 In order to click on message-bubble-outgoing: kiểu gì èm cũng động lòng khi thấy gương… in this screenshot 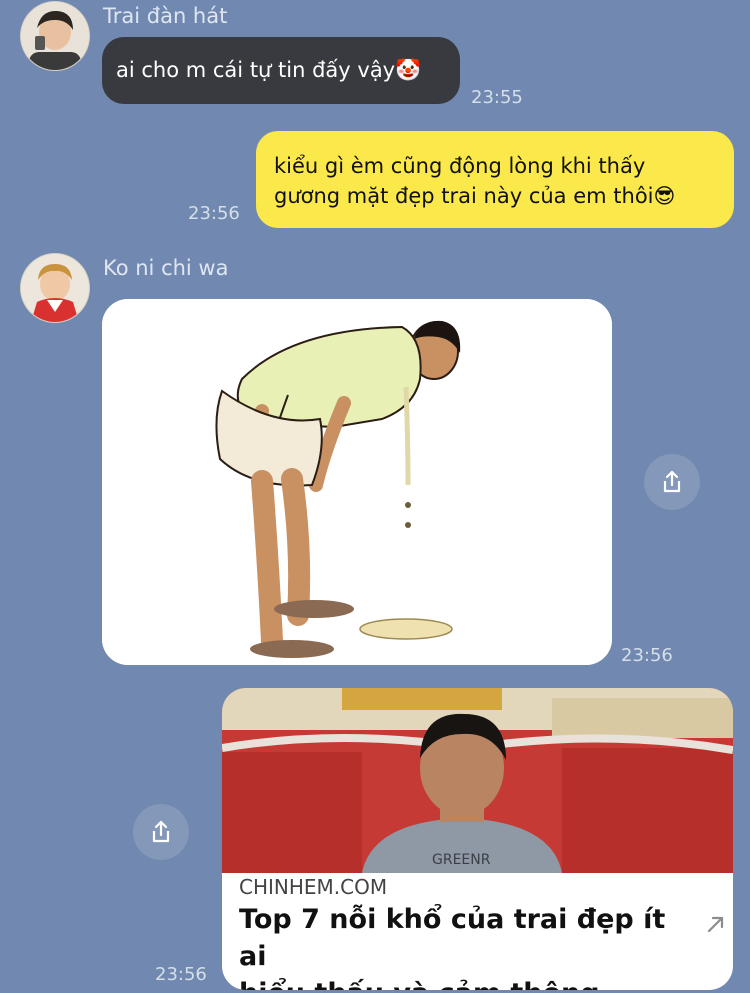, I will do `click(495, 179)`.